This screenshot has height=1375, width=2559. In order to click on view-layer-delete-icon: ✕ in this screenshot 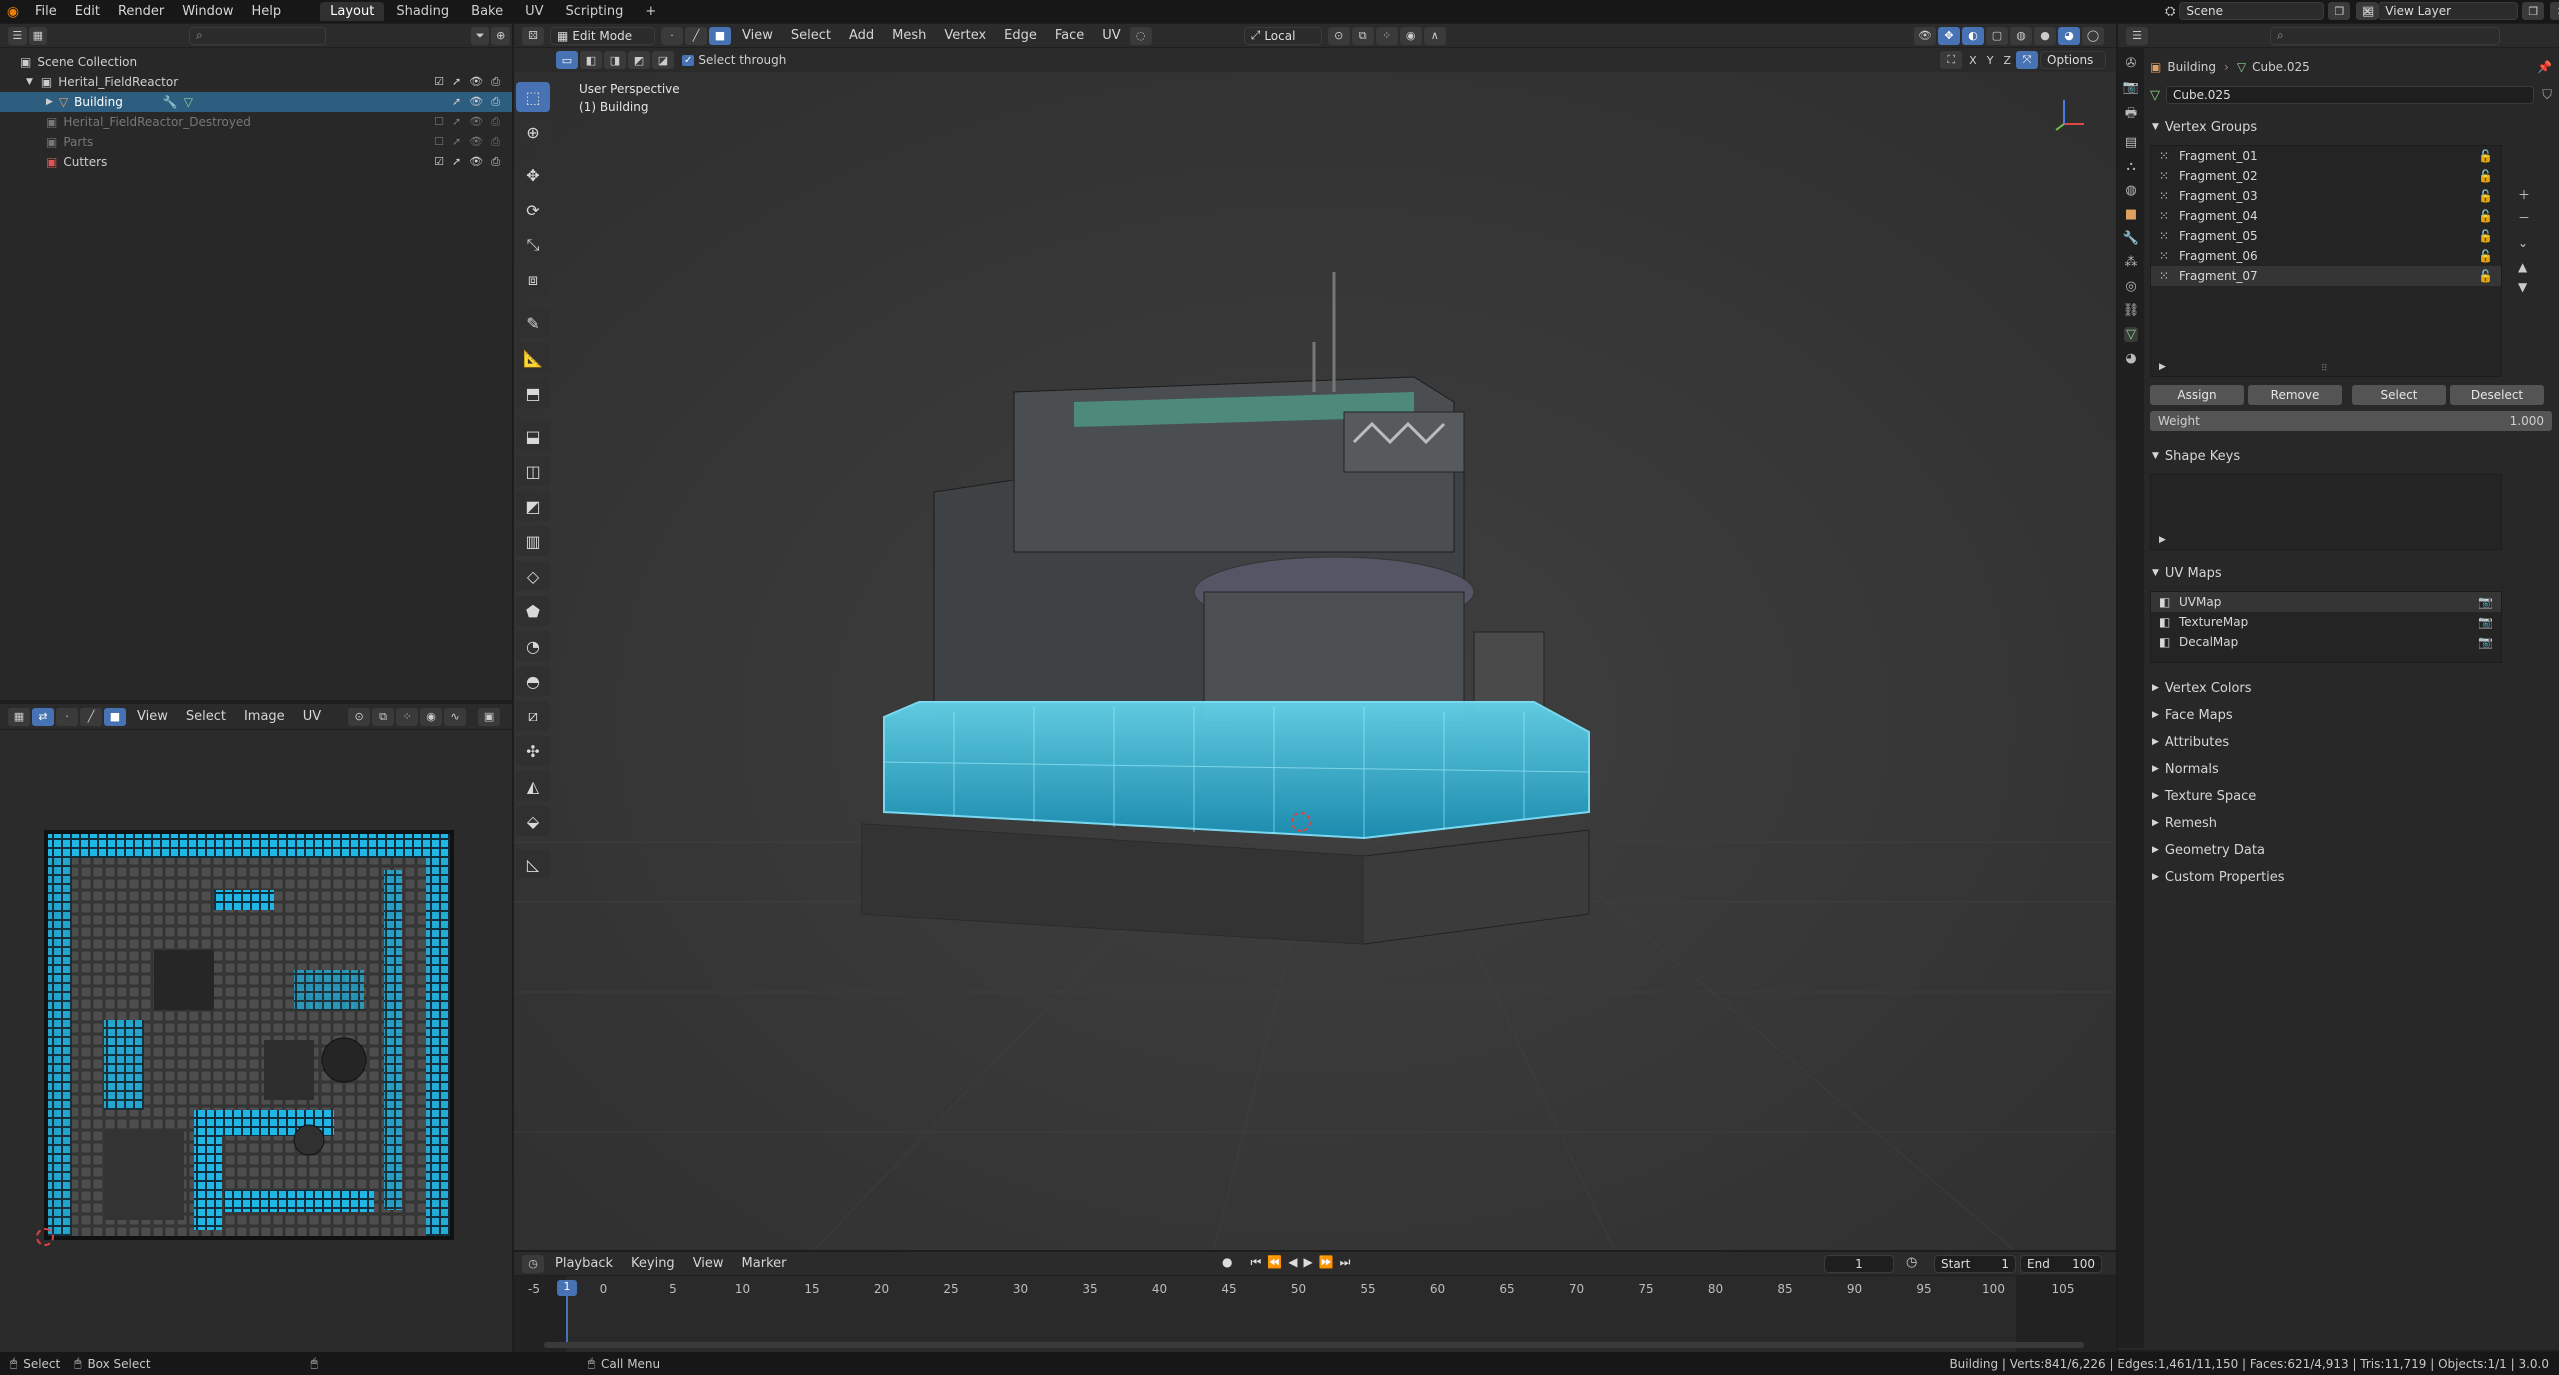, I will do `click(2554, 11)`.